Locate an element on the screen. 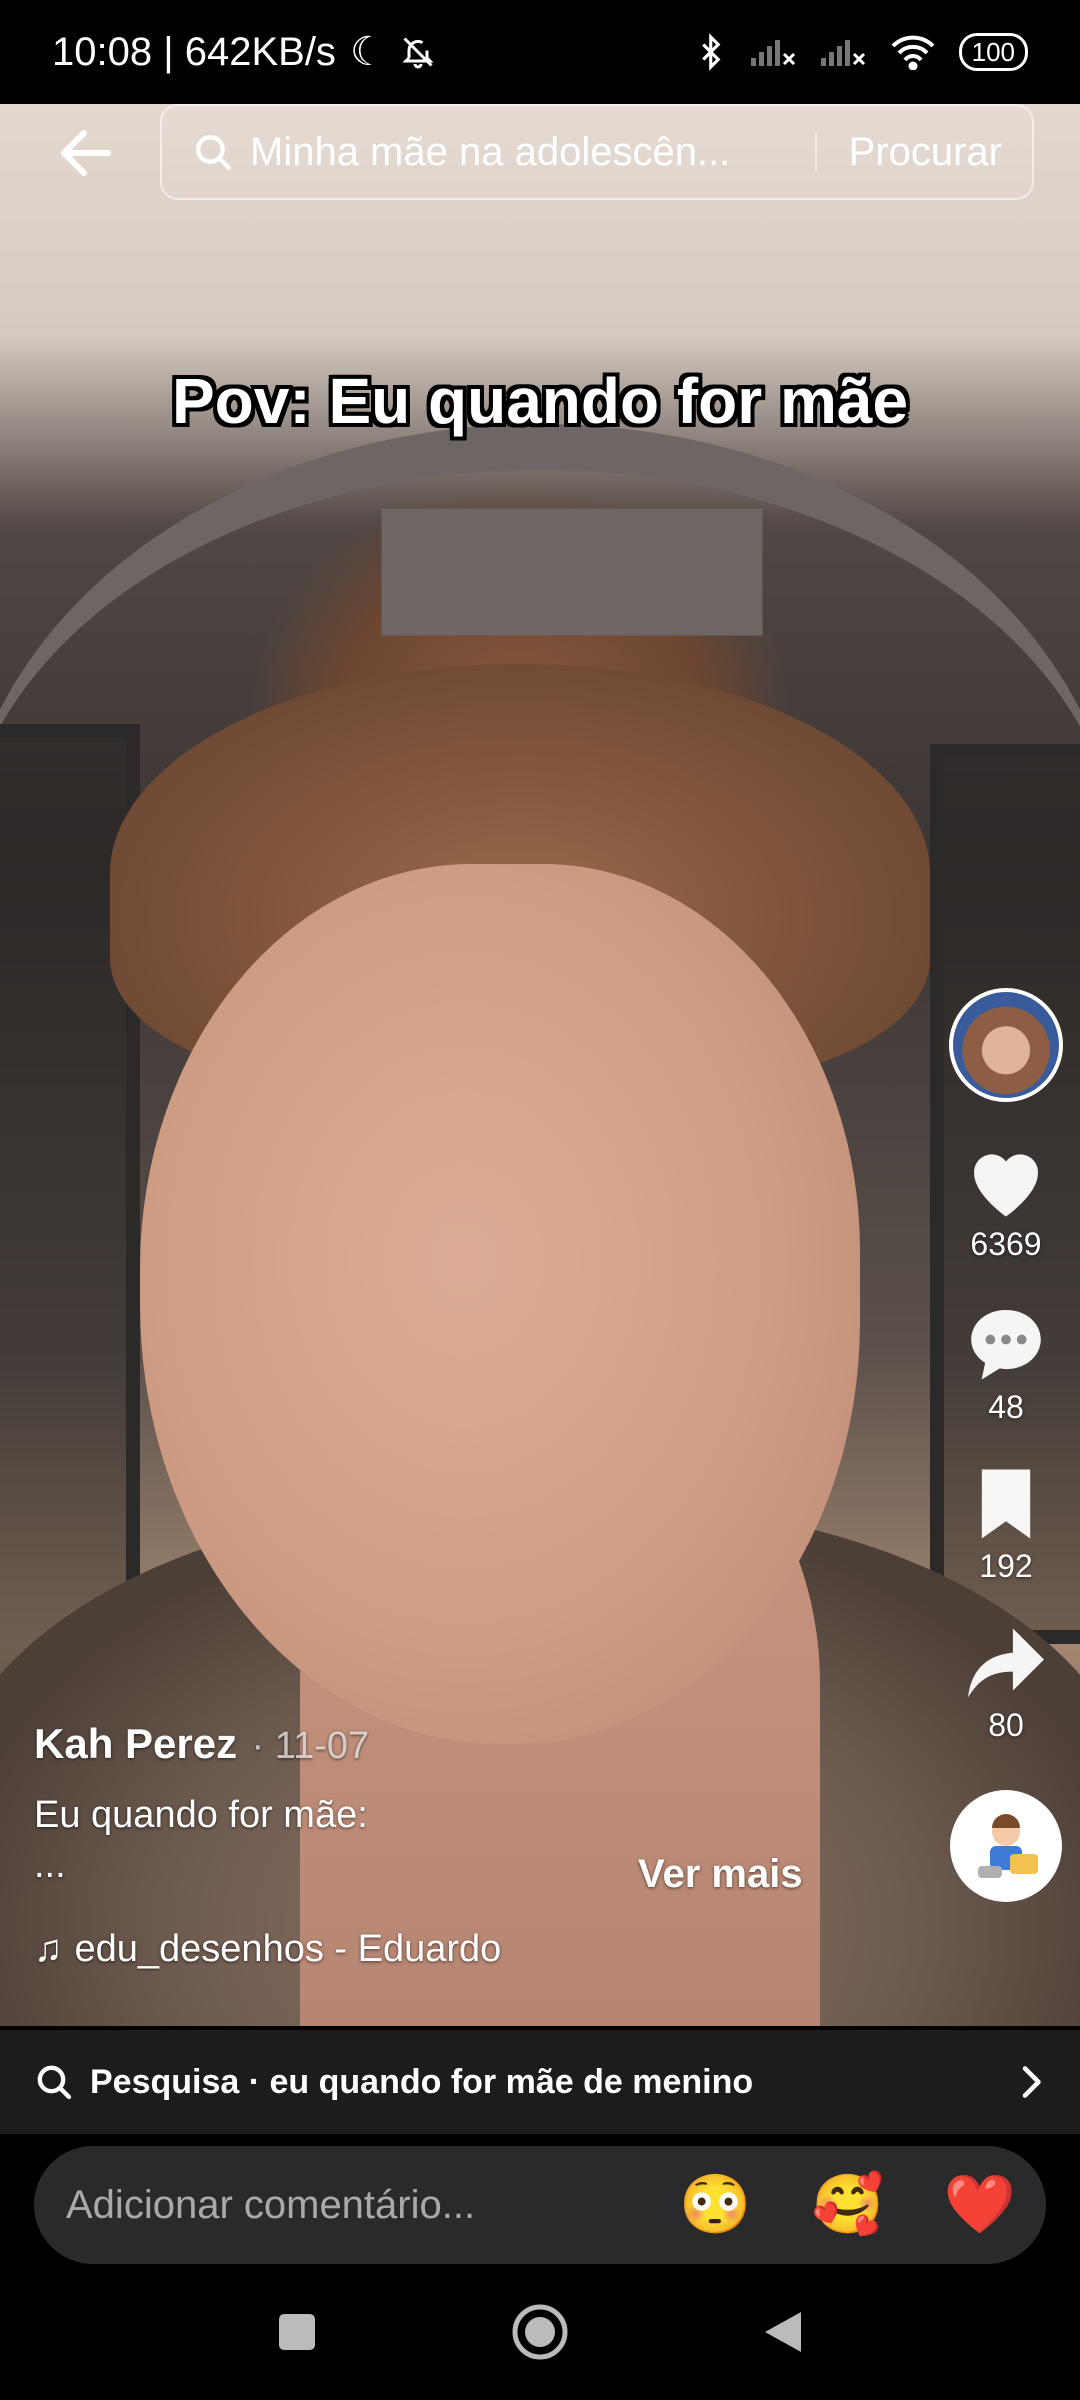 The width and height of the screenshot is (1080, 2400). time-and-network-speed: 10:08 | 642KB/s is located at coordinates (194, 51).